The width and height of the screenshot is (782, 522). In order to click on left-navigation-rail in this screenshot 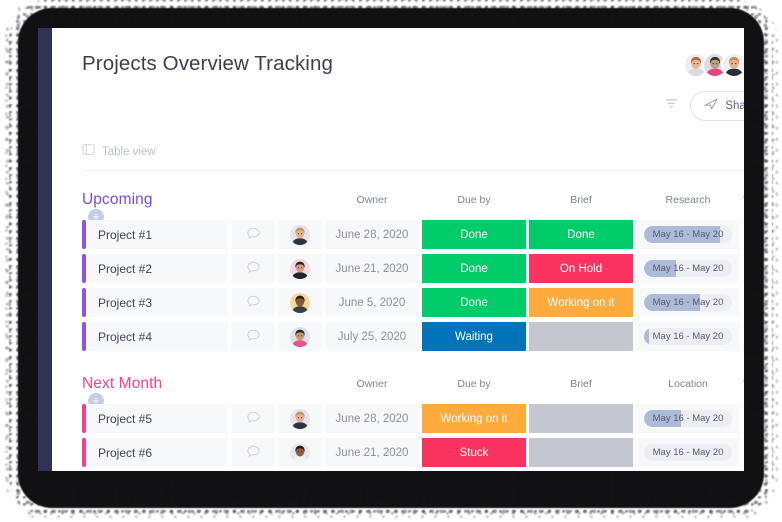, I will do `click(45, 249)`.